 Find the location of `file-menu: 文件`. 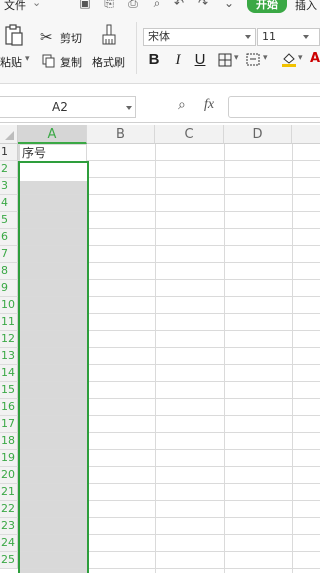

file-menu: 文件 is located at coordinates (15, 6).